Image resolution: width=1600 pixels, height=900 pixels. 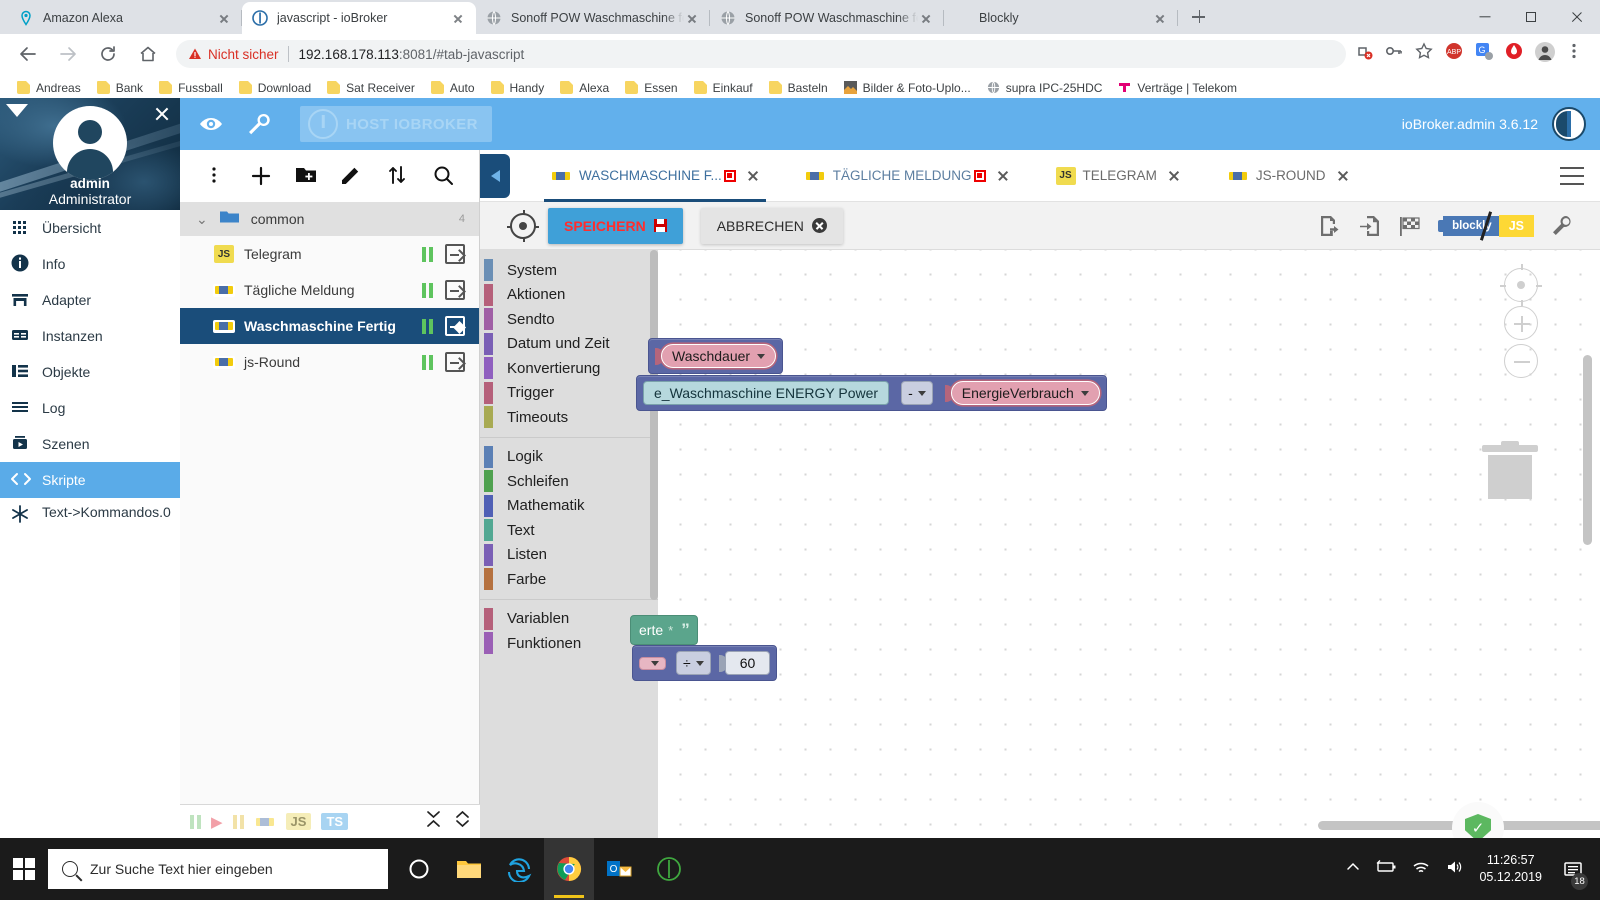 I want to click on eye-icon, so click(x=211, y=124).